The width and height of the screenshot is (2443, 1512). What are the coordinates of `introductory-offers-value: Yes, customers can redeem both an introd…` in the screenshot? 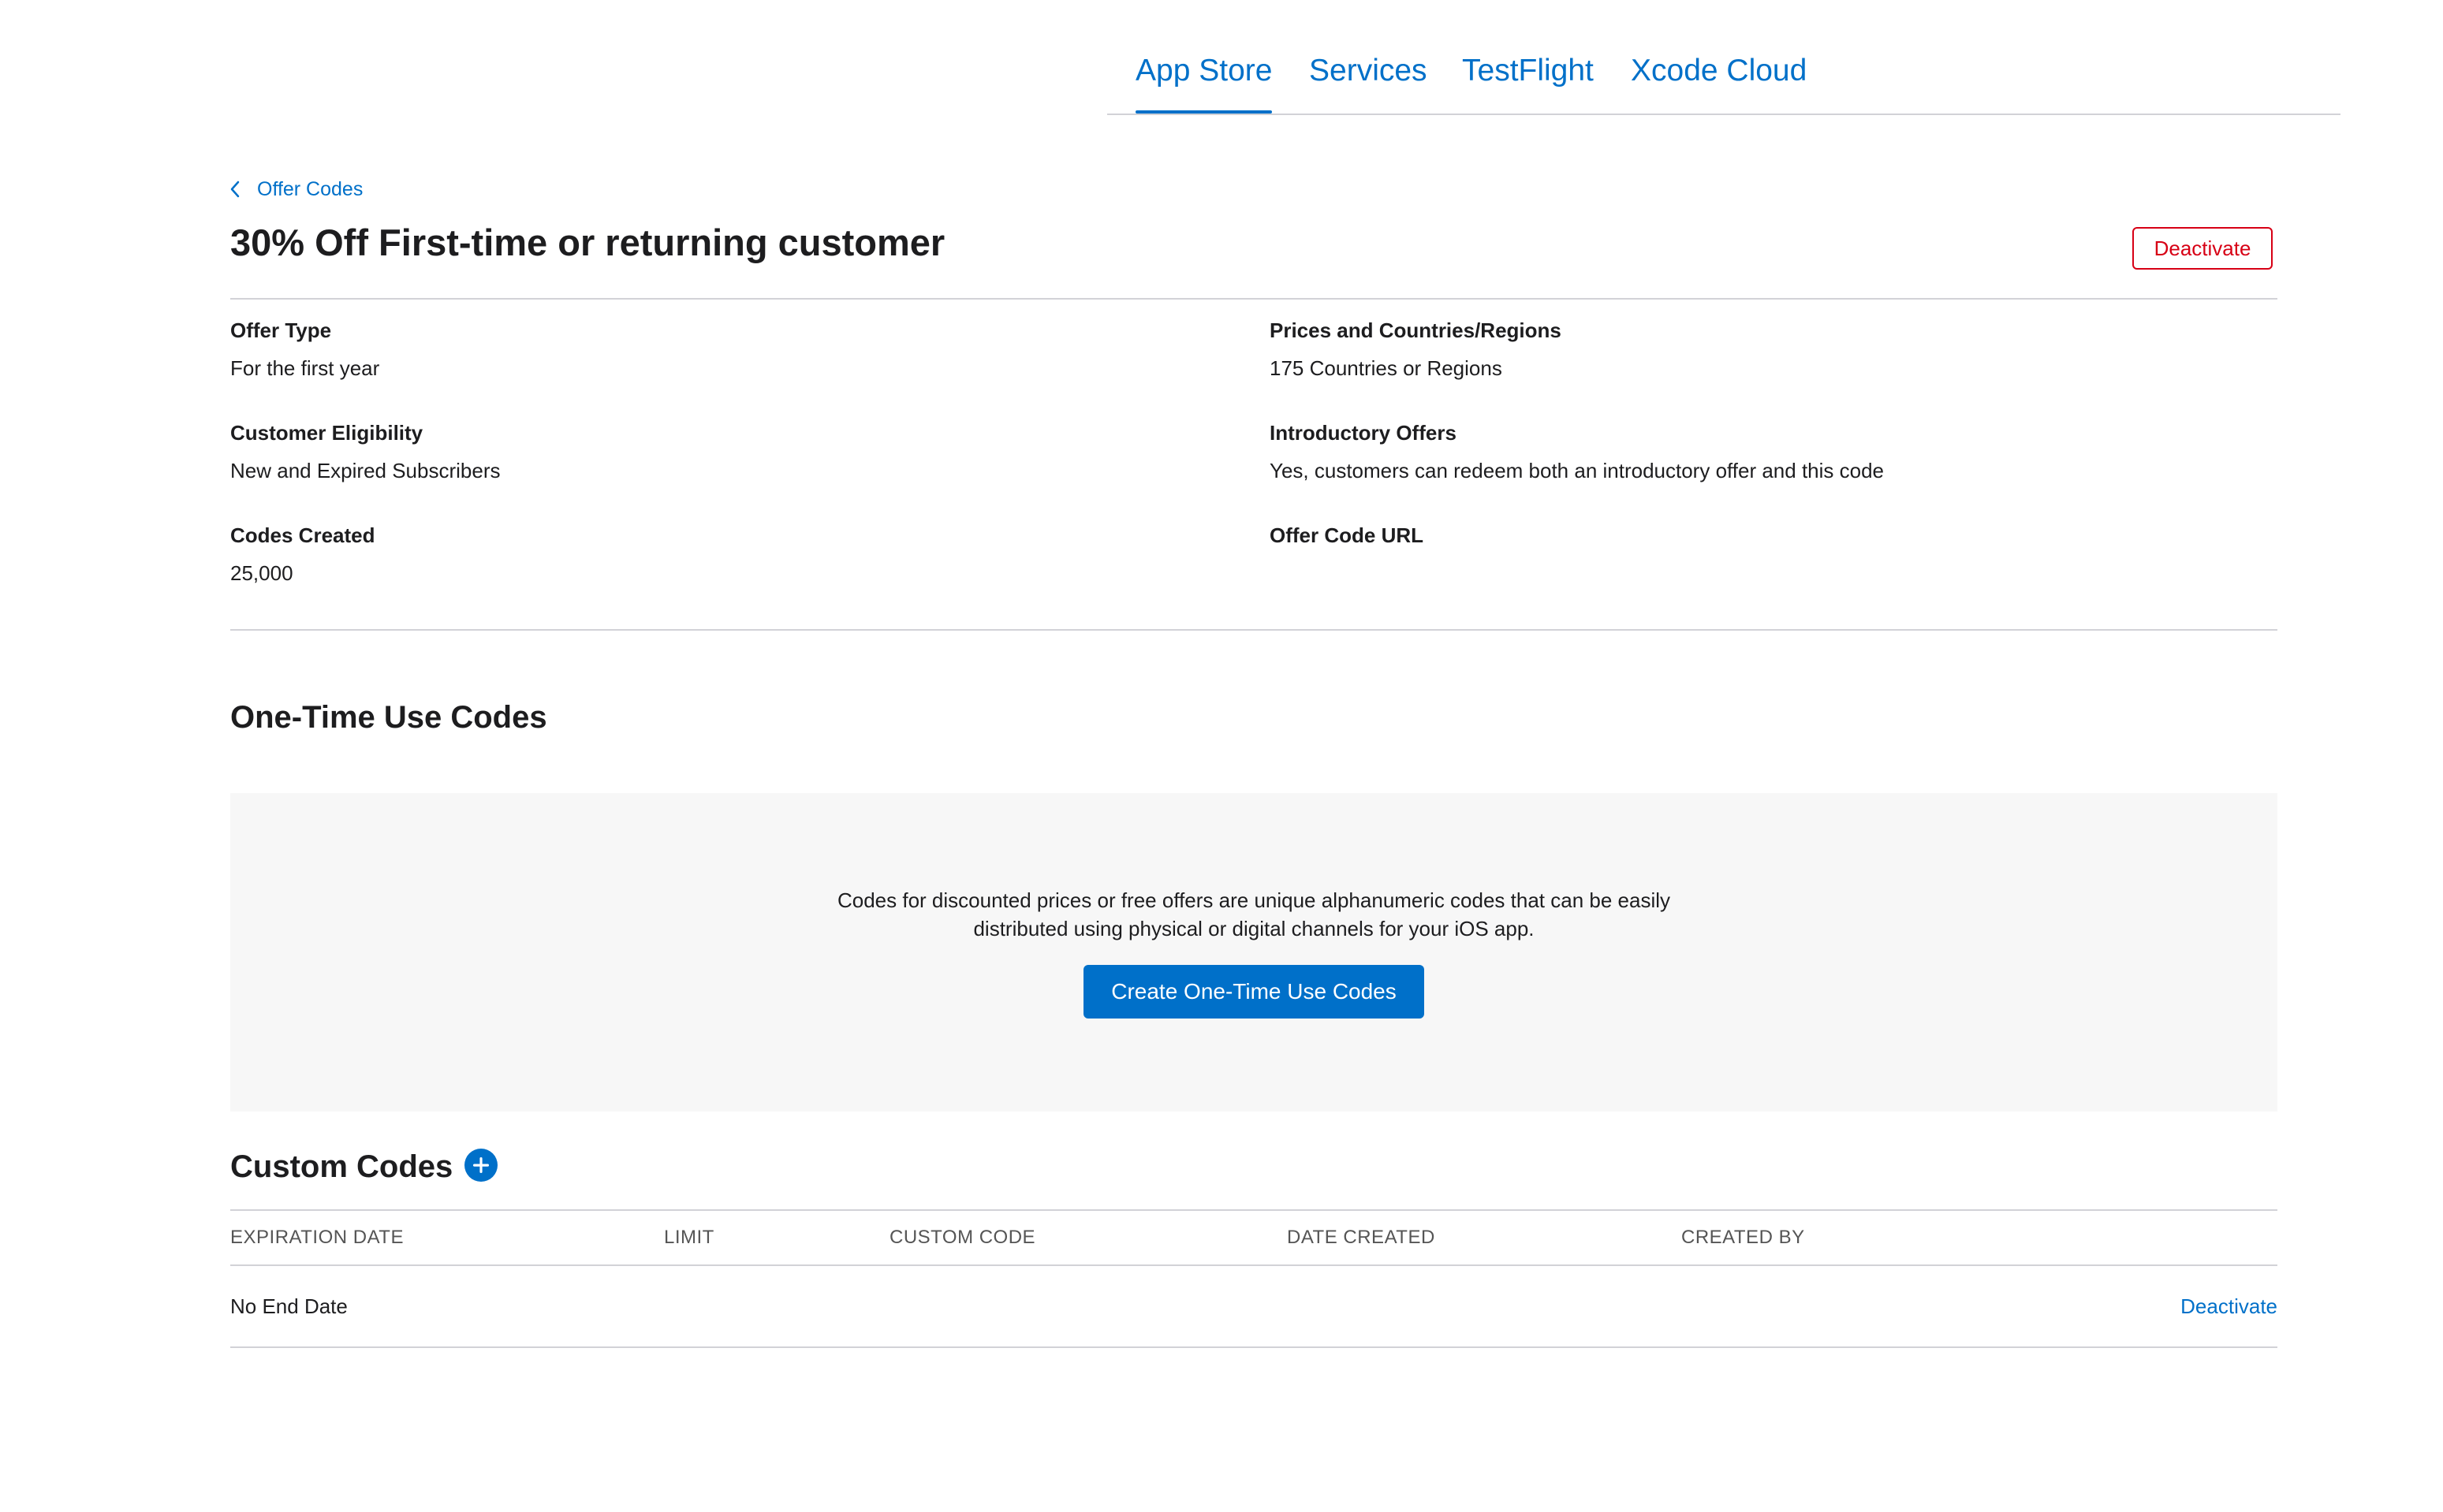 It's located at (1577, 471).